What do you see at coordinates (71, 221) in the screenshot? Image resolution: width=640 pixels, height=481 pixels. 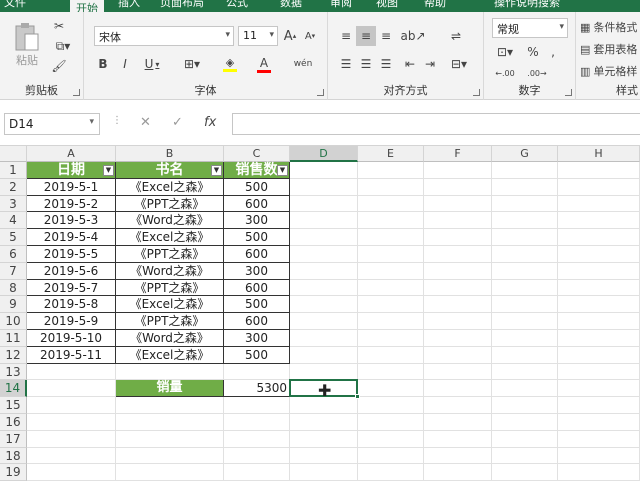 I see `cell-A4: 2019-5-3` at bounding box center [71, 221].